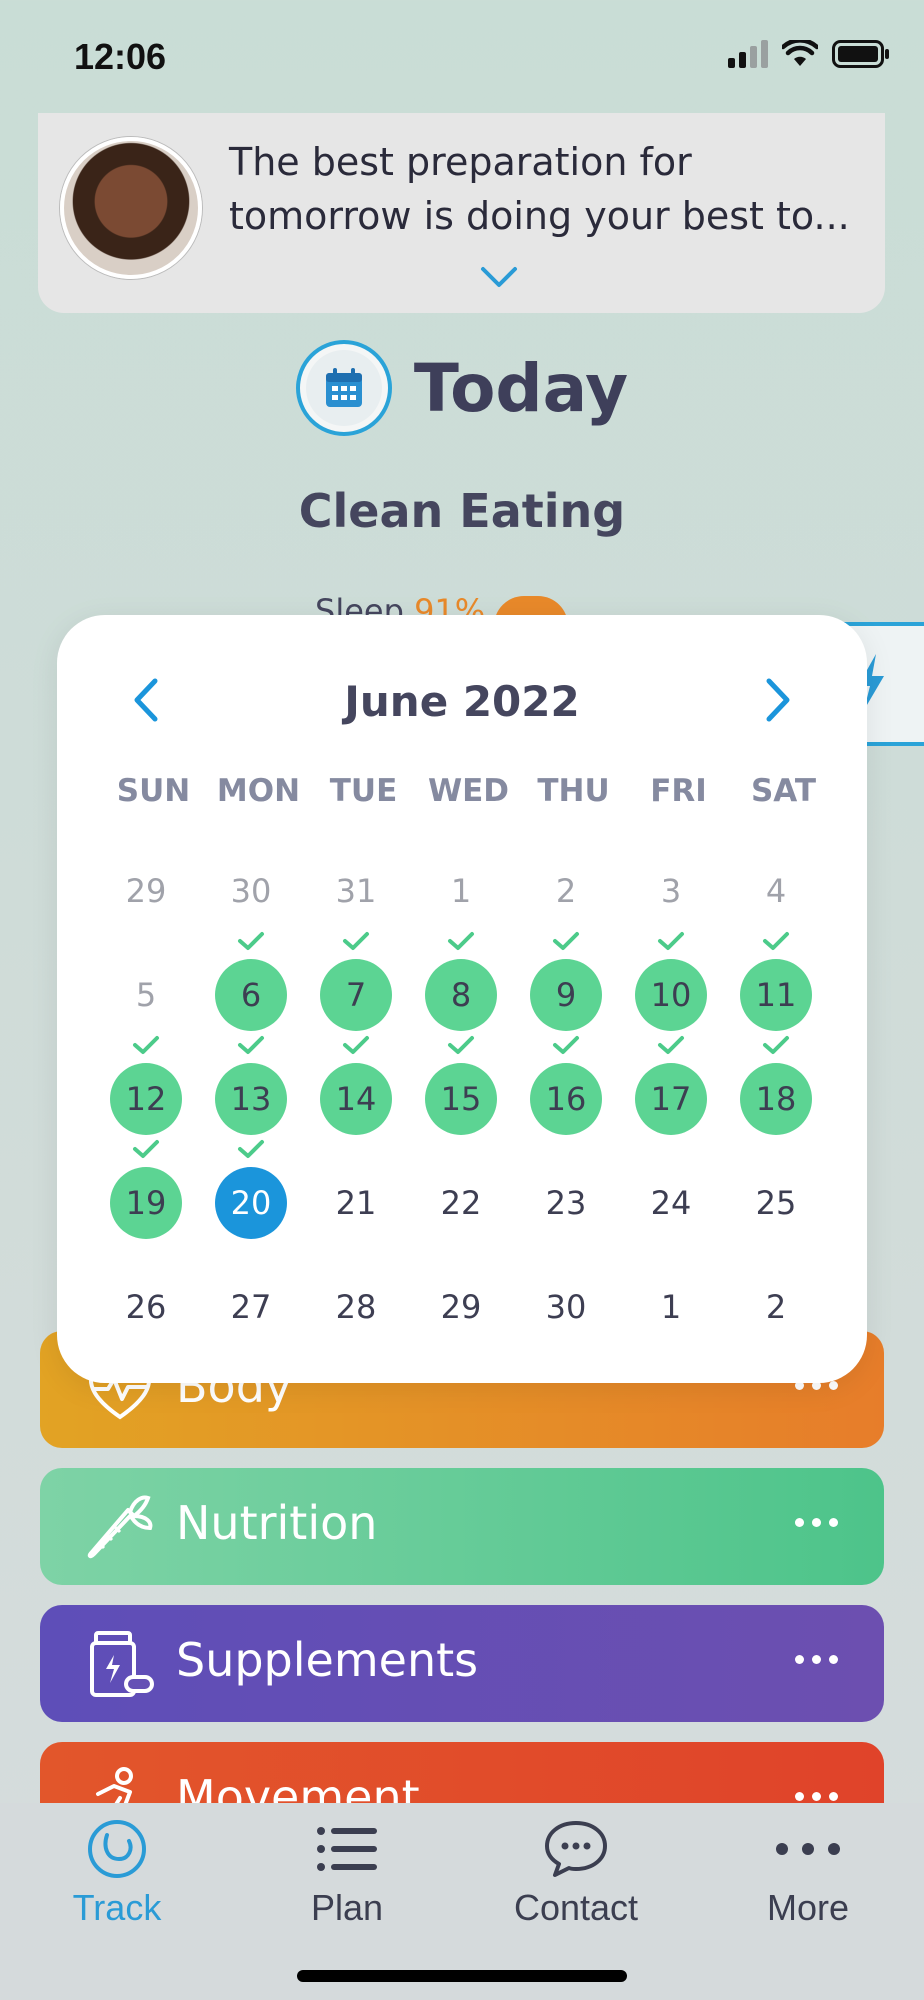 This screenshot has height=2000, width=924. What do you see at coordinates (122, 1664) in the screenshot?
I see `supplement-bottle-icon` at bounding box center [122, 1664].